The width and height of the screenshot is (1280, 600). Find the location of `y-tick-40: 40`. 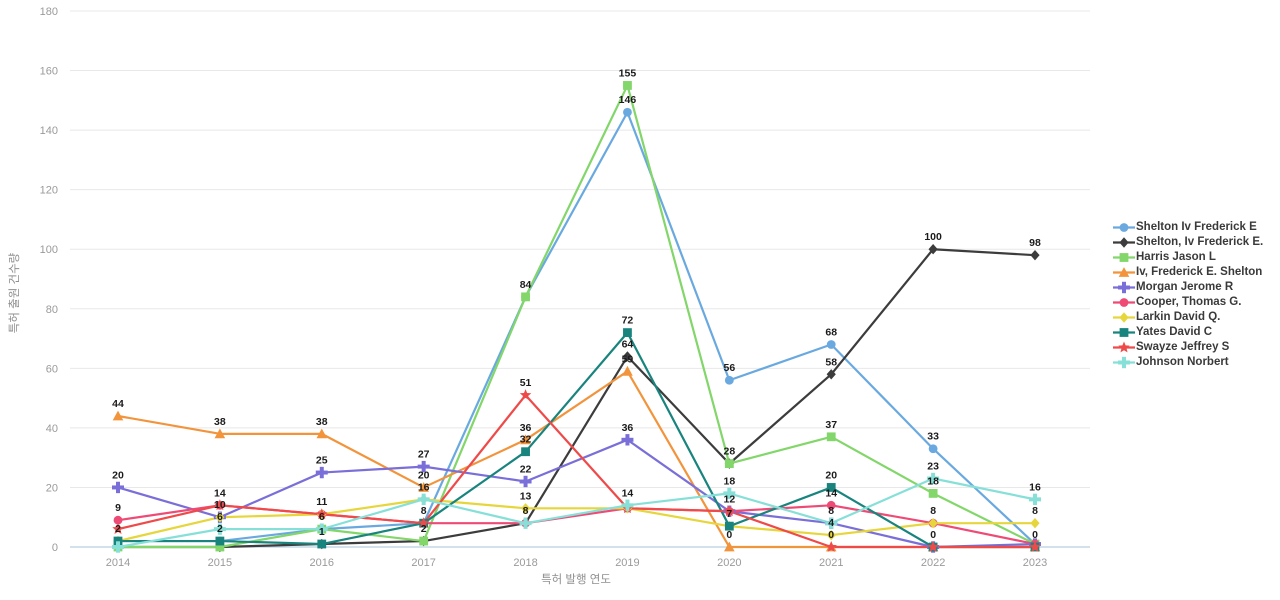

y-tick-40: 40 is located at coordinates (52, 429).